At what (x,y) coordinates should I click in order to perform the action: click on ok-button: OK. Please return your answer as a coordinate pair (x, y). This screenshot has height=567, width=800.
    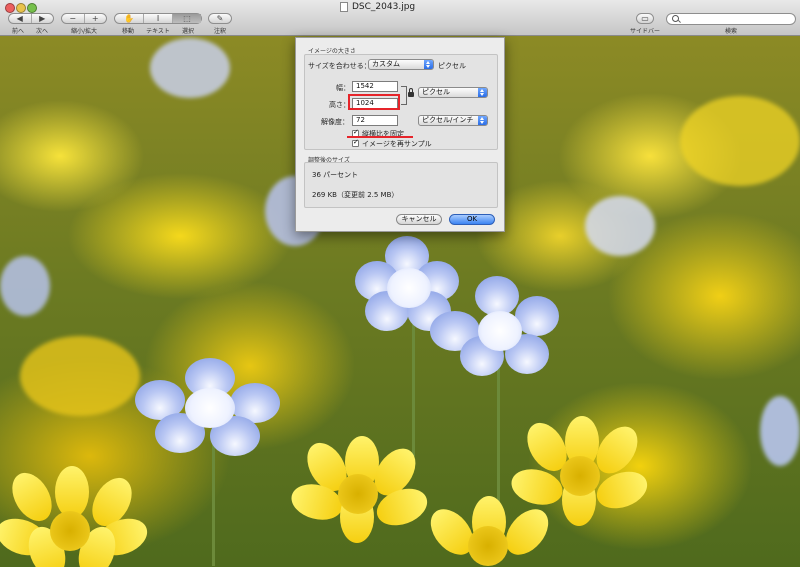
    Looking at the image, I should click on (472, 219).